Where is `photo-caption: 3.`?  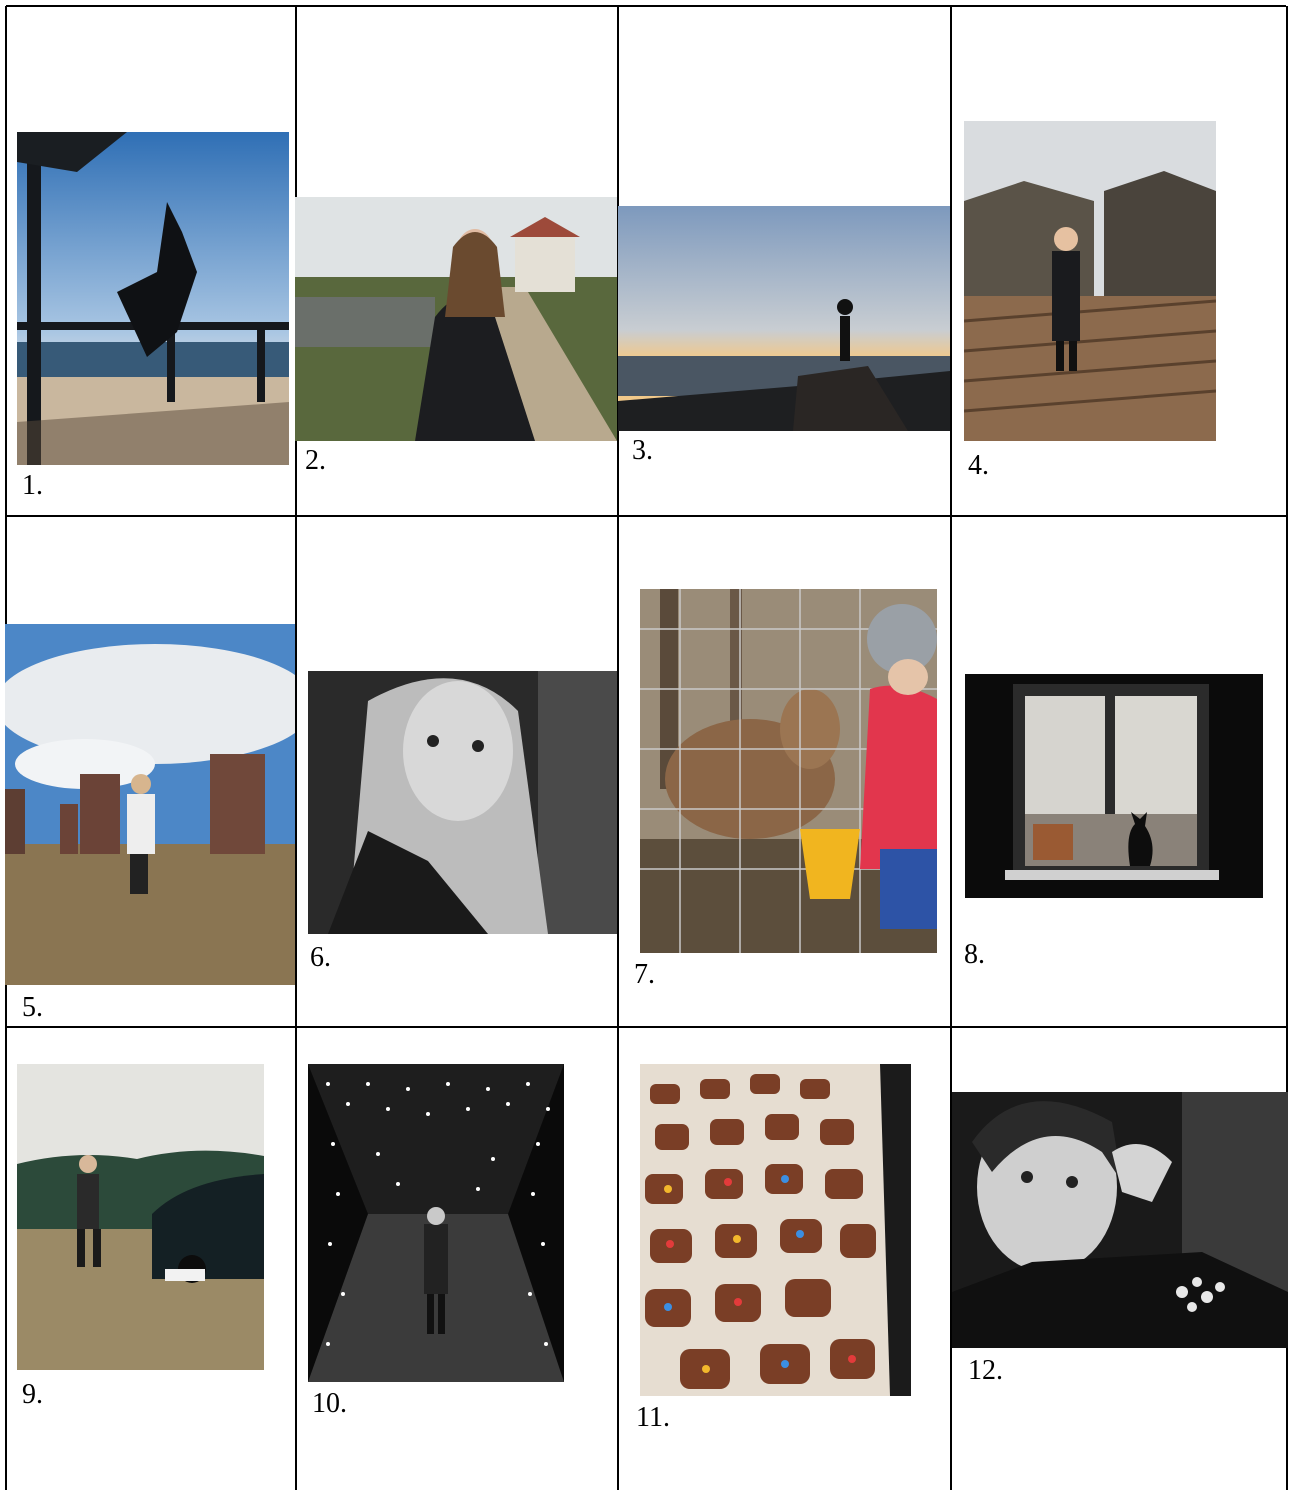
photo-caption: 3. is located at coordinates (642, 450).